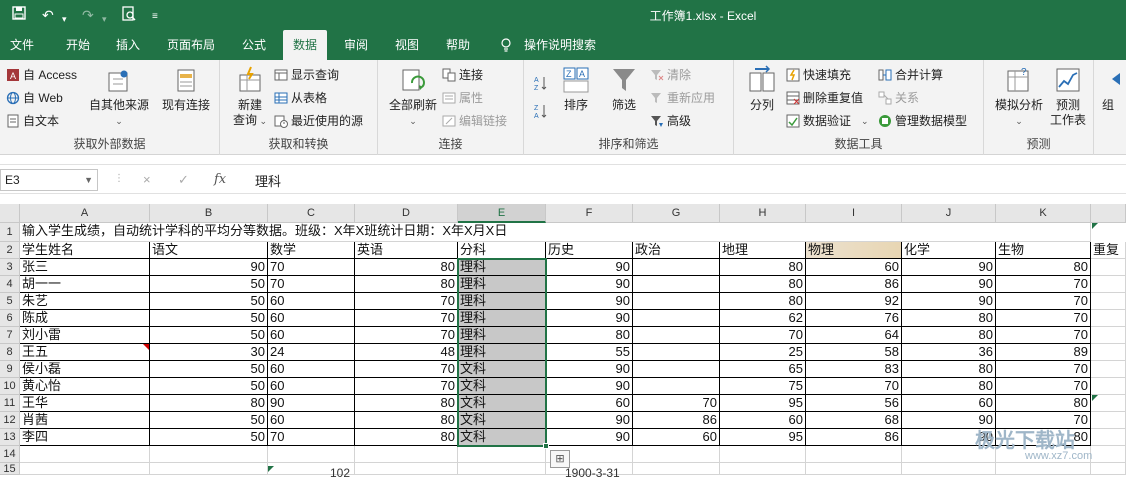 This screenshot has height=480, width=1126. Describe the element at coordinates (311, 213) in the screenshot. I see `column-header-c: C` at that location.